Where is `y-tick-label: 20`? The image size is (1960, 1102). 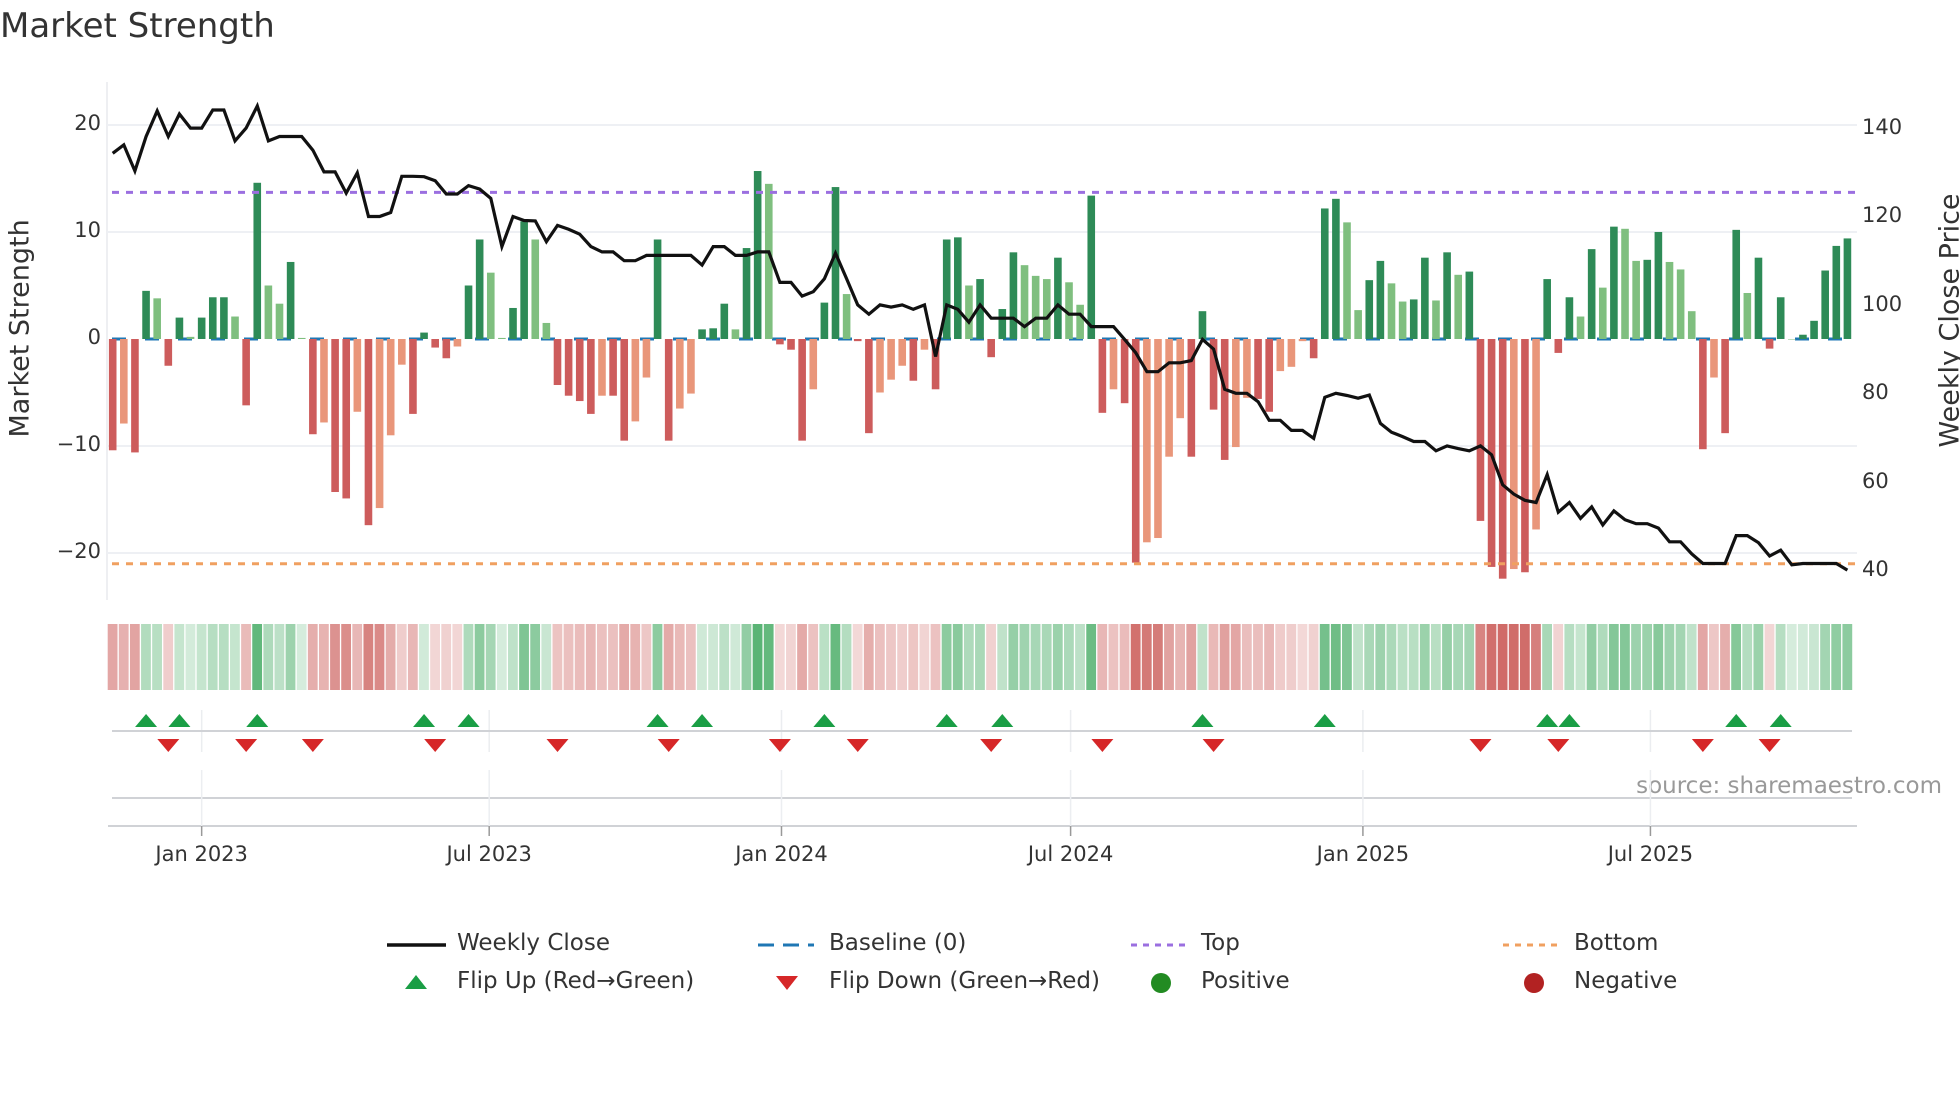 y-tick-label: 20 is located at coordinates (87, 123).